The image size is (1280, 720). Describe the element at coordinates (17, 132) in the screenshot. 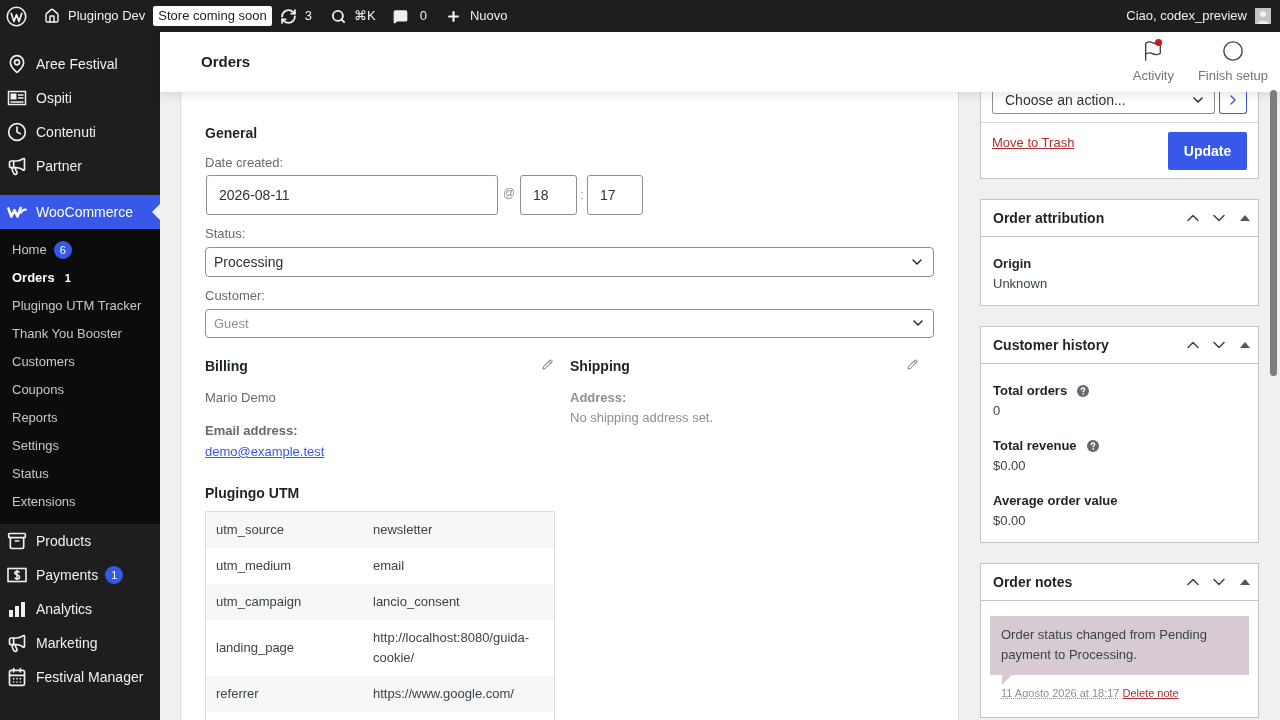

I see `clock-icon` at that location.